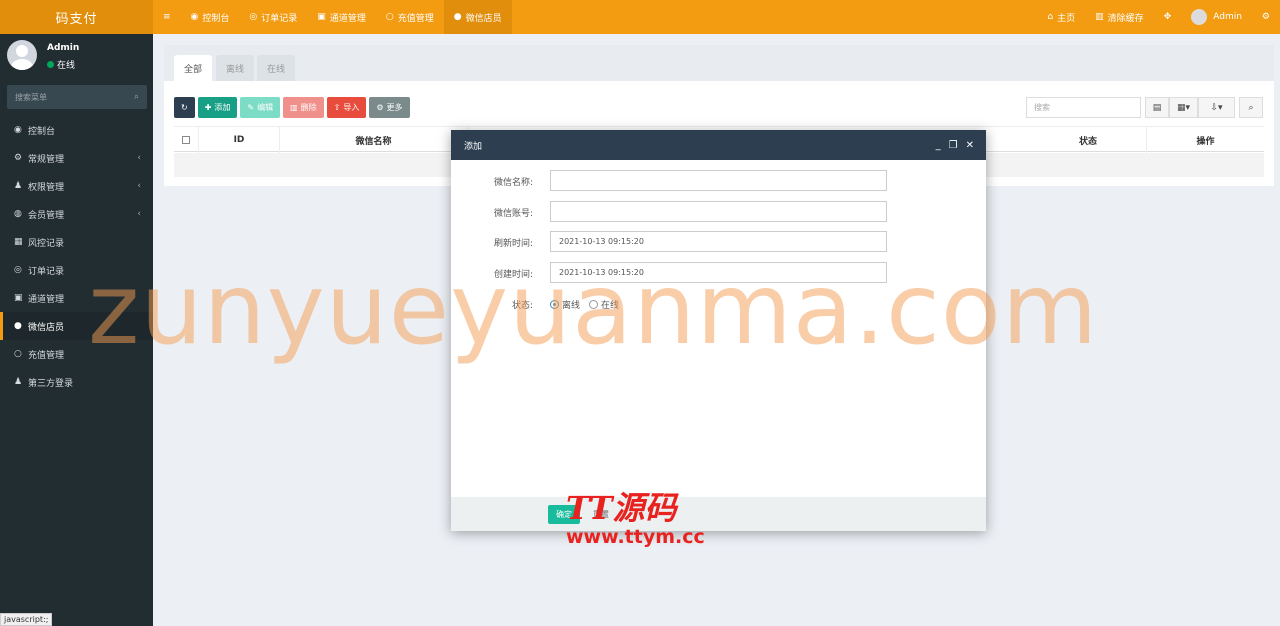 The width and height of the screenshot is (1280, 626). Describe the element at coordinates (1083, 107) in the screenshot. I see `table-search-input: 搜索` at that location.